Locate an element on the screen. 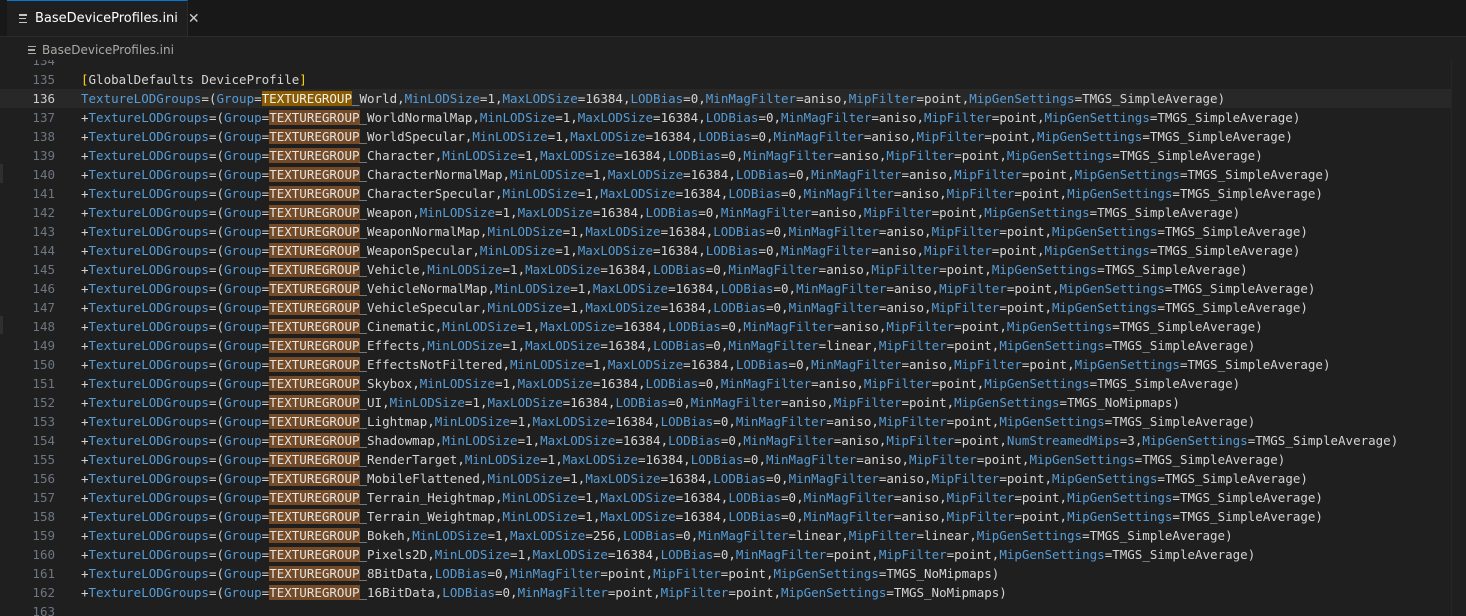 The width and height of the screenshot is (1466, 616). close-icon: ✕ is located at coordinates (194, 19).